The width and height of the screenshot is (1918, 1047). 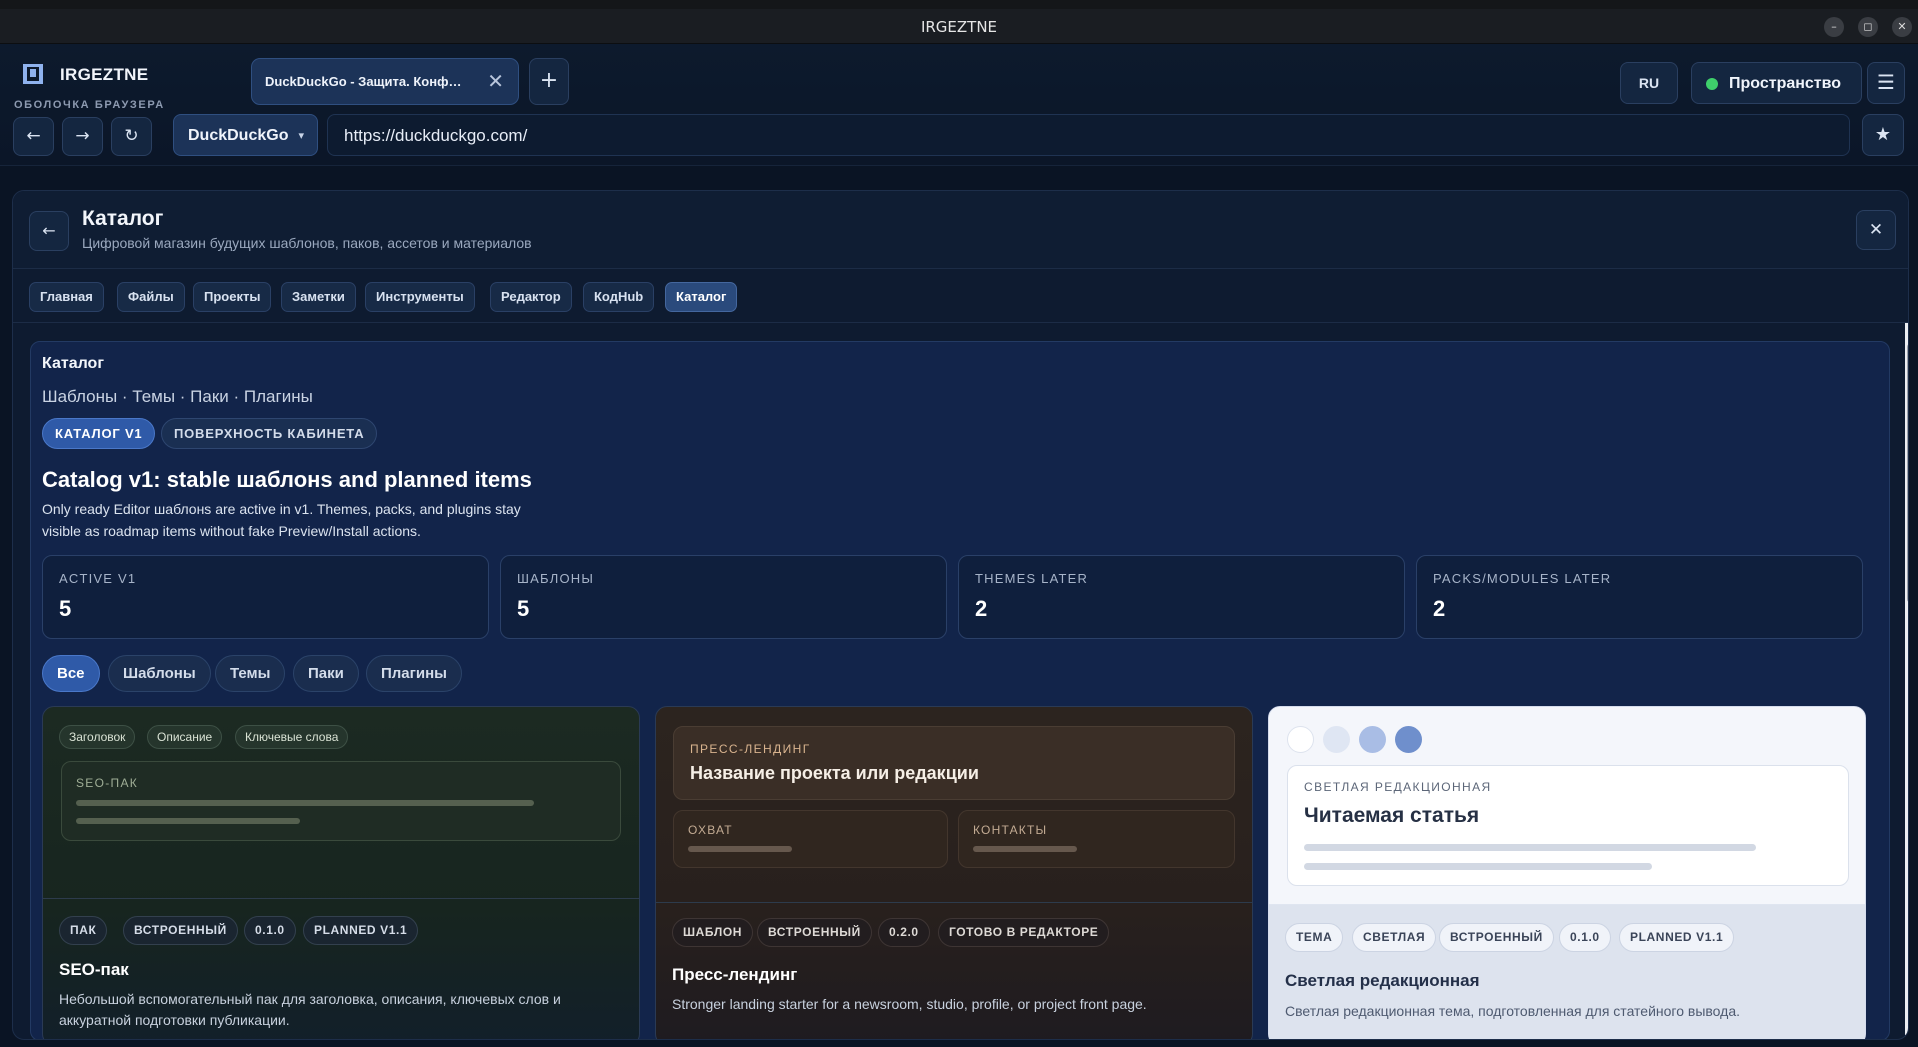 I want to click on nav-item-editor: Редактор, so click(x=531, y=297).